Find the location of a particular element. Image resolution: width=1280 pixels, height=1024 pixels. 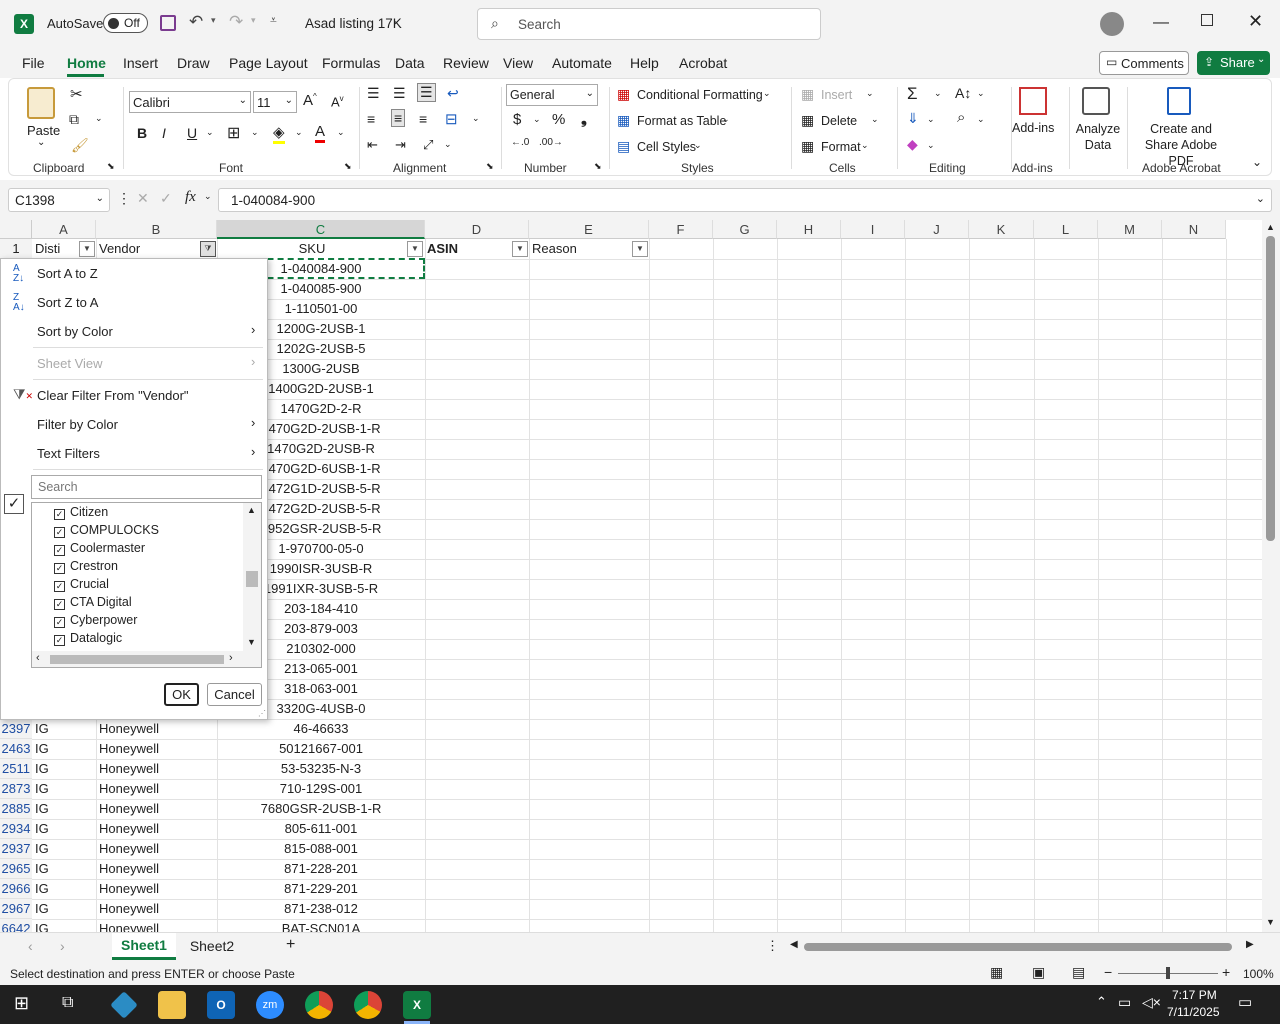

column-header-f: F is located at coordinates (681, 229).